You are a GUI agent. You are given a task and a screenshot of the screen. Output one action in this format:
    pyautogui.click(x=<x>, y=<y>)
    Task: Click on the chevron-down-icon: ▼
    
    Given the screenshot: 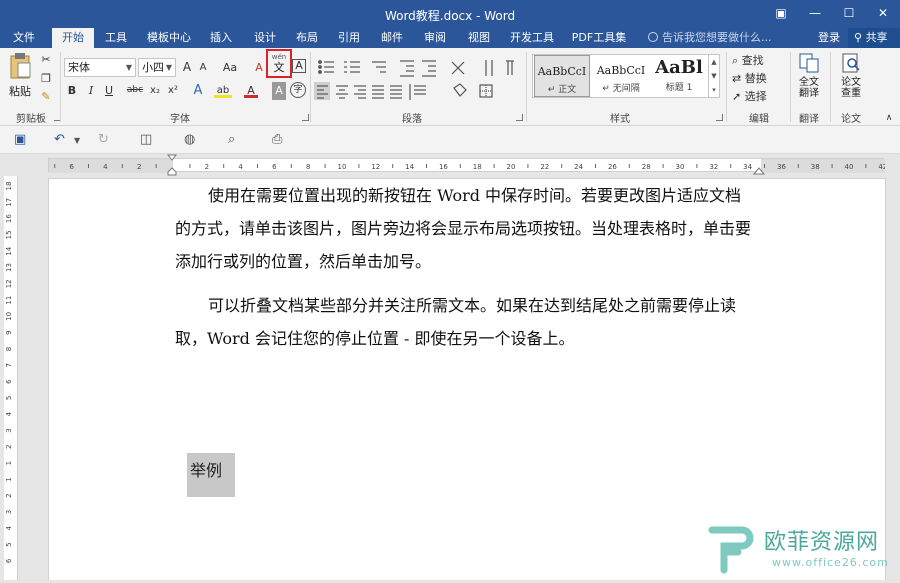 What is the action you would take?
    pyautogui.click(x=77, y=140)
    